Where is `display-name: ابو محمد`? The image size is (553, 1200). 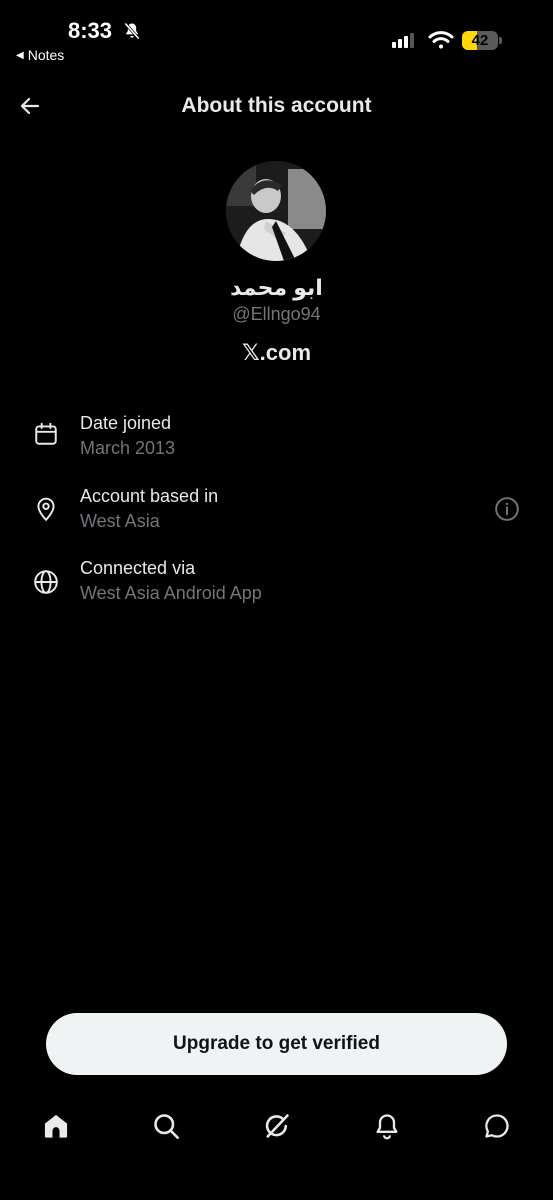
display-name: ابو محمد is located at coordinates (276, 287).